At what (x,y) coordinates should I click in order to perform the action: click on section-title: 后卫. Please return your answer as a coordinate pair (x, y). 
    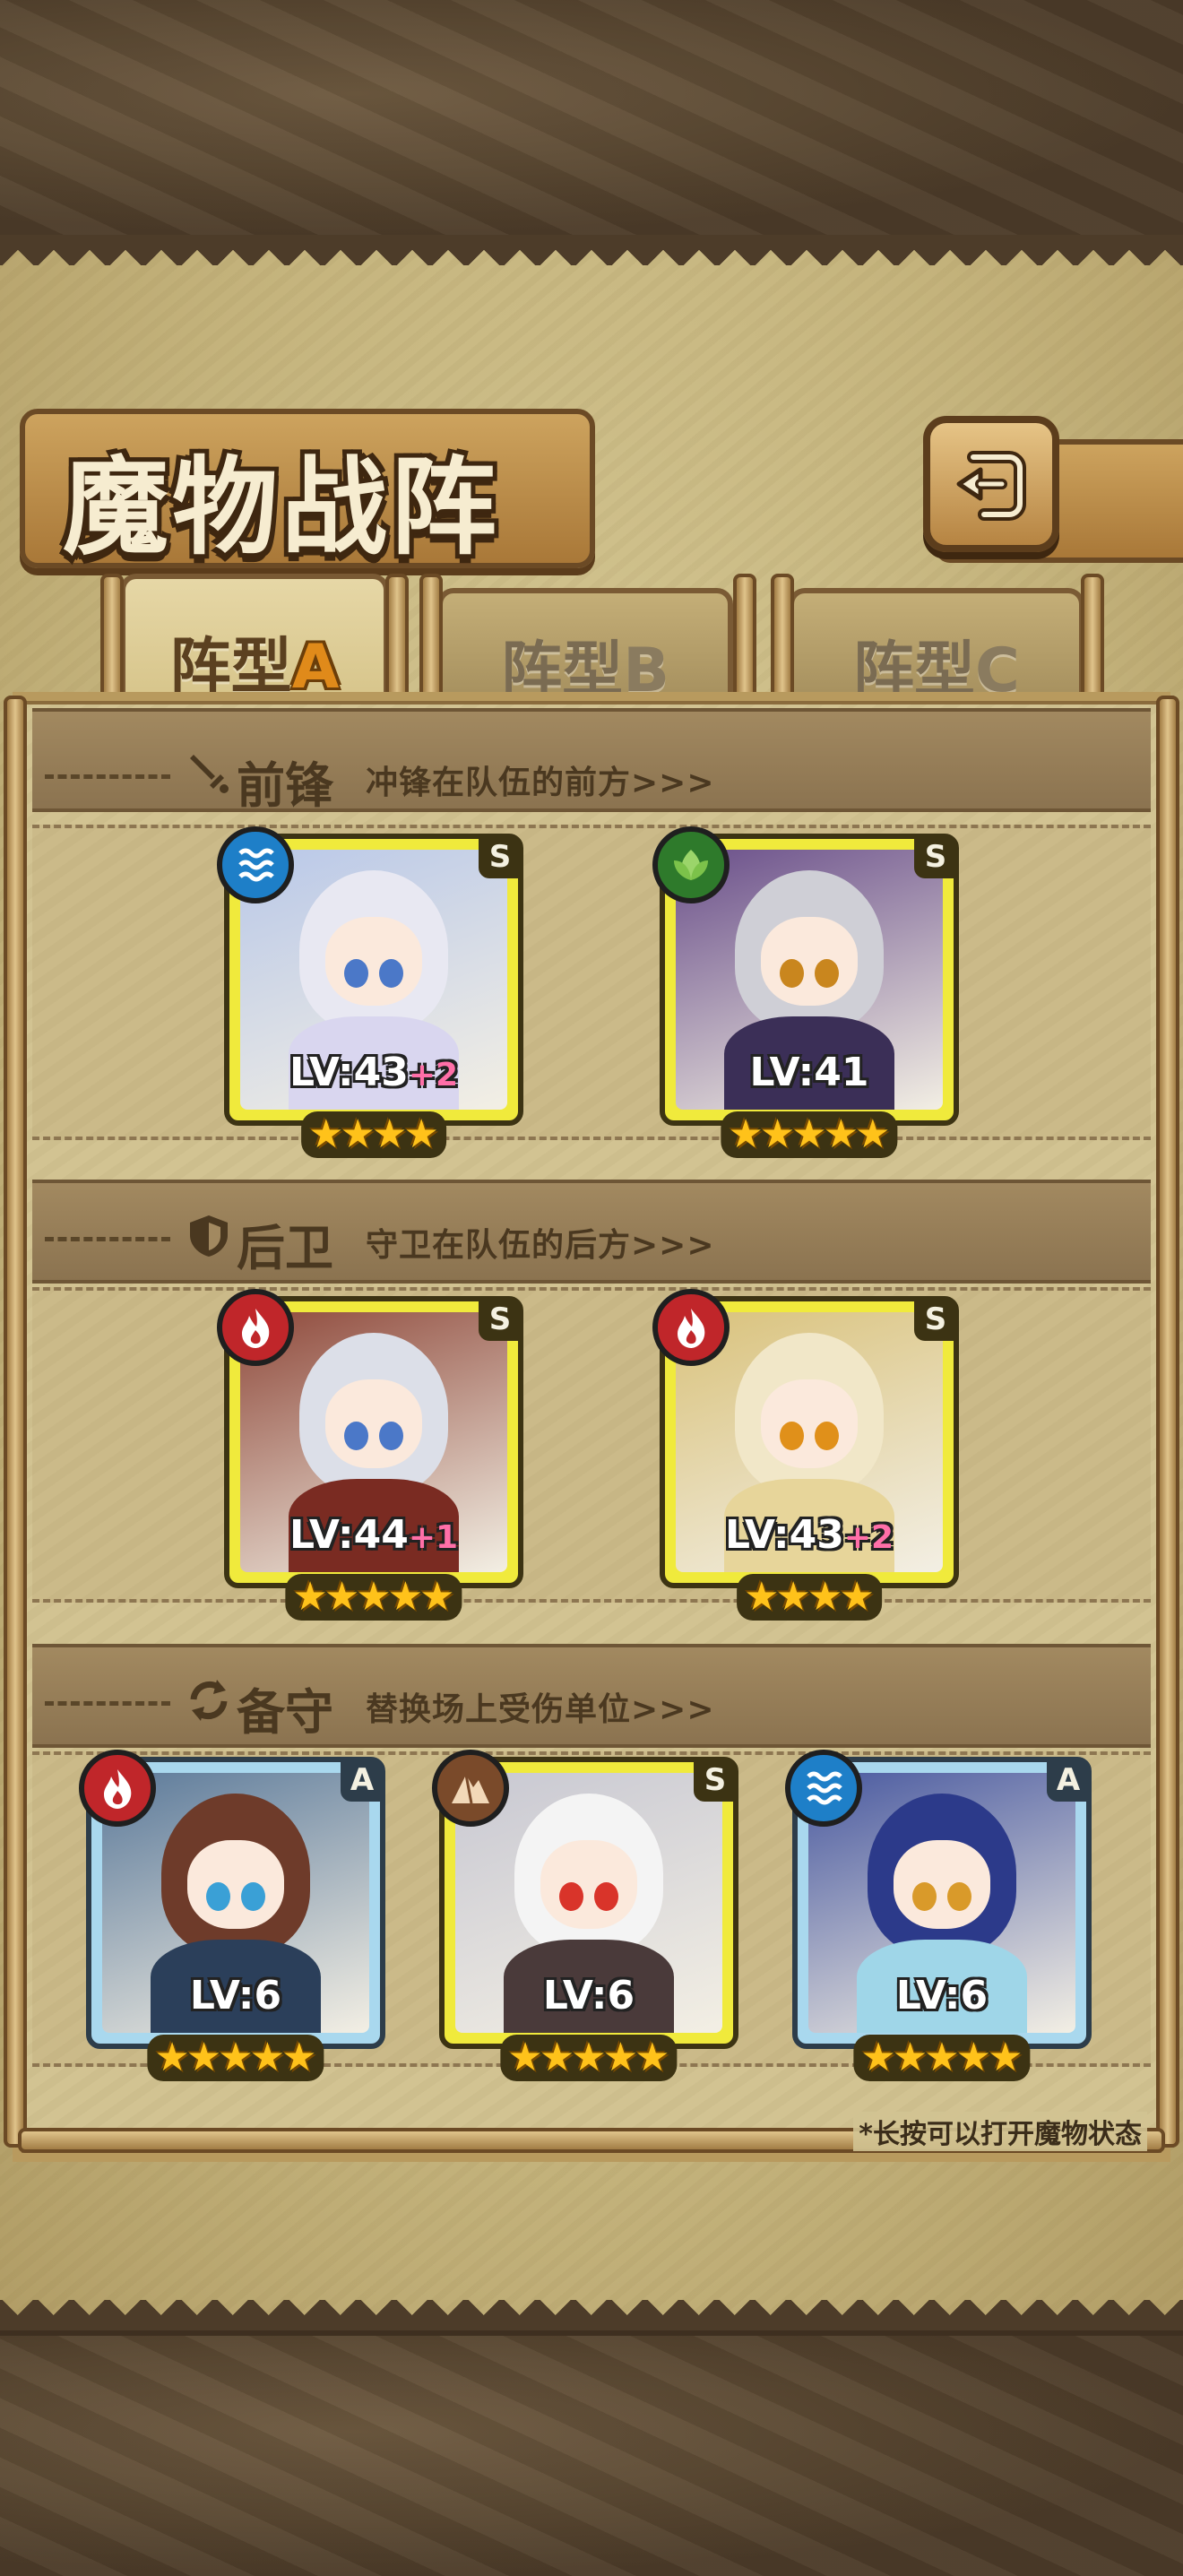
    Looking at the image, I should click on (285, 1248).